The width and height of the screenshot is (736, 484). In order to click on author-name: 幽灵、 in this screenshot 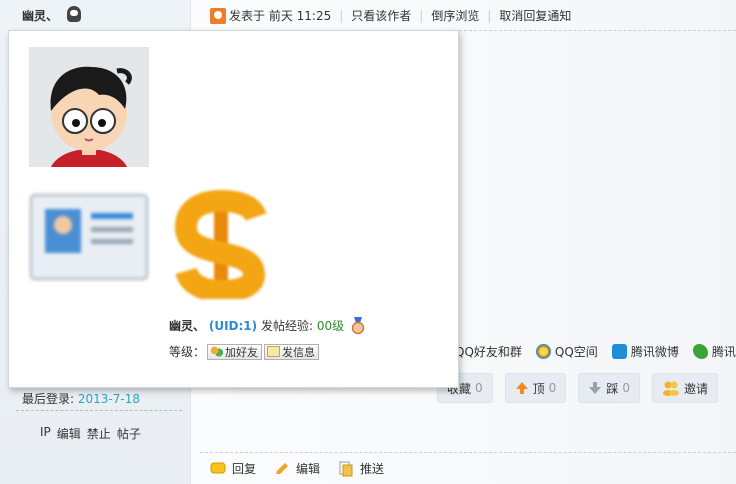, I will do `click(40, 15)`.